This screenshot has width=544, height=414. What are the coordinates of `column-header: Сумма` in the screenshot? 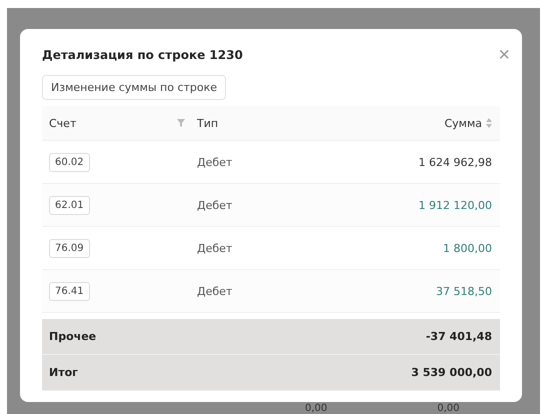 It's located at (463, 123).